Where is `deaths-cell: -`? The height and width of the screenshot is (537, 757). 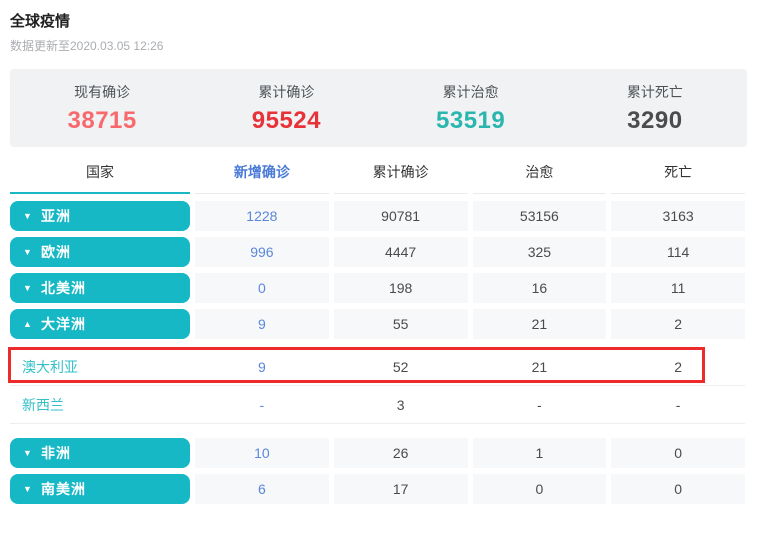
deaths-cell: - is located at coordinates (678, 404).